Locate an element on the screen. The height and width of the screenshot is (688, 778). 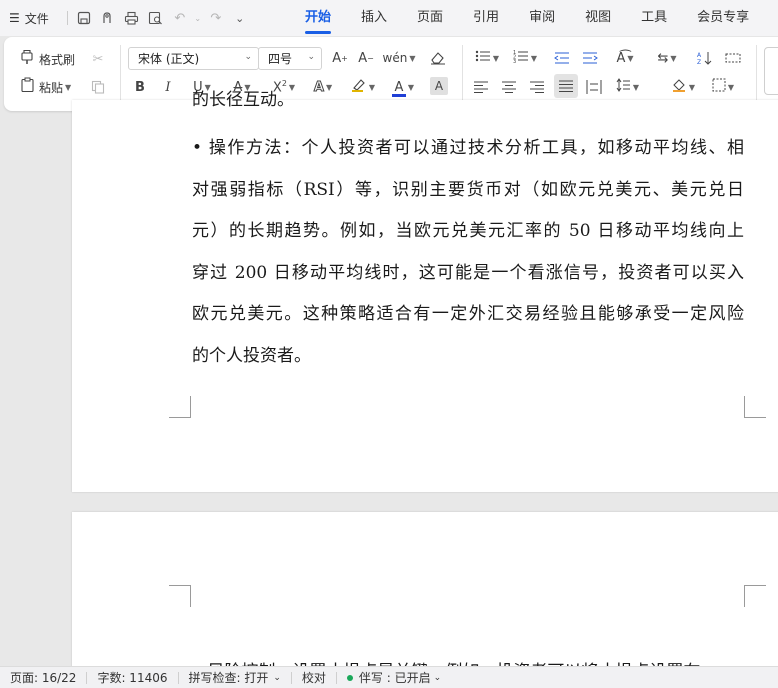
ribbon-tabs: 开始 插入 页面 引用 审阅 视图 工具 会员专享 is located at coordinates (527, 18).